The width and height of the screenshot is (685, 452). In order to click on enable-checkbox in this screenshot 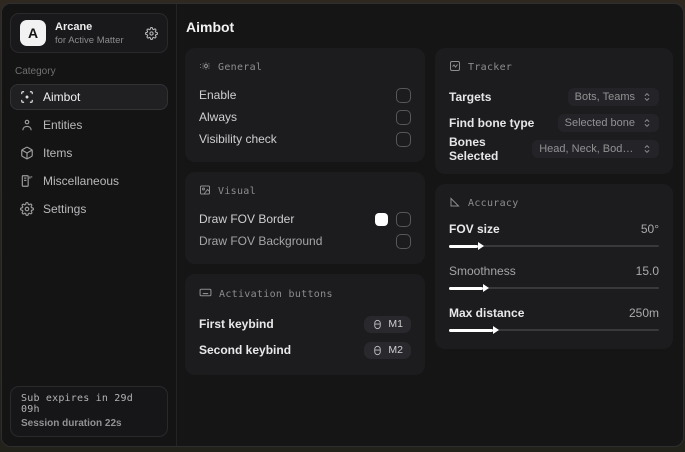, I will do `click(403, 95)`.